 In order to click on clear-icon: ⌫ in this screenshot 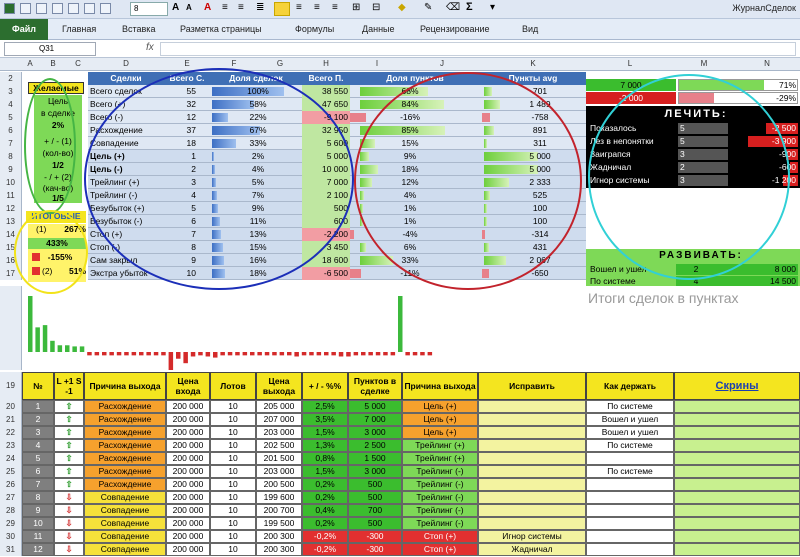, I will do `click(453, 7)`.